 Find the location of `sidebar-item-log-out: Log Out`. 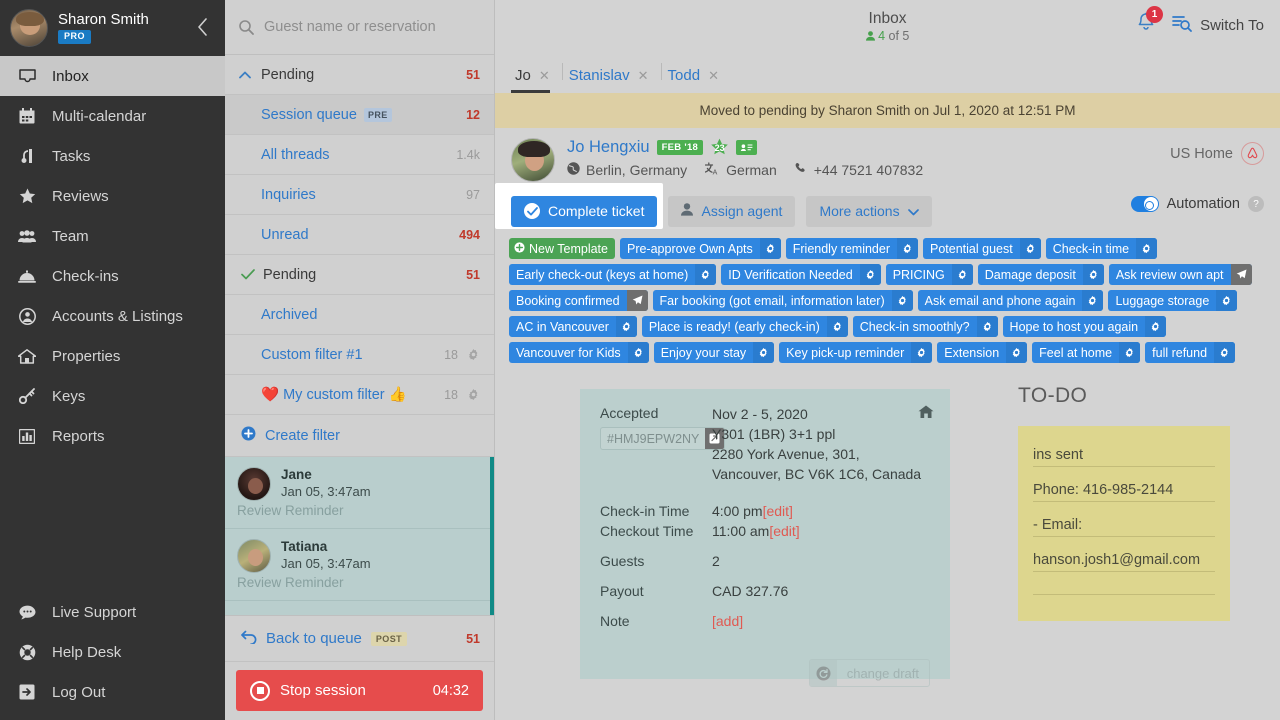

sidebar-item-log-out: Log Out is located at coordinates (112, 692).